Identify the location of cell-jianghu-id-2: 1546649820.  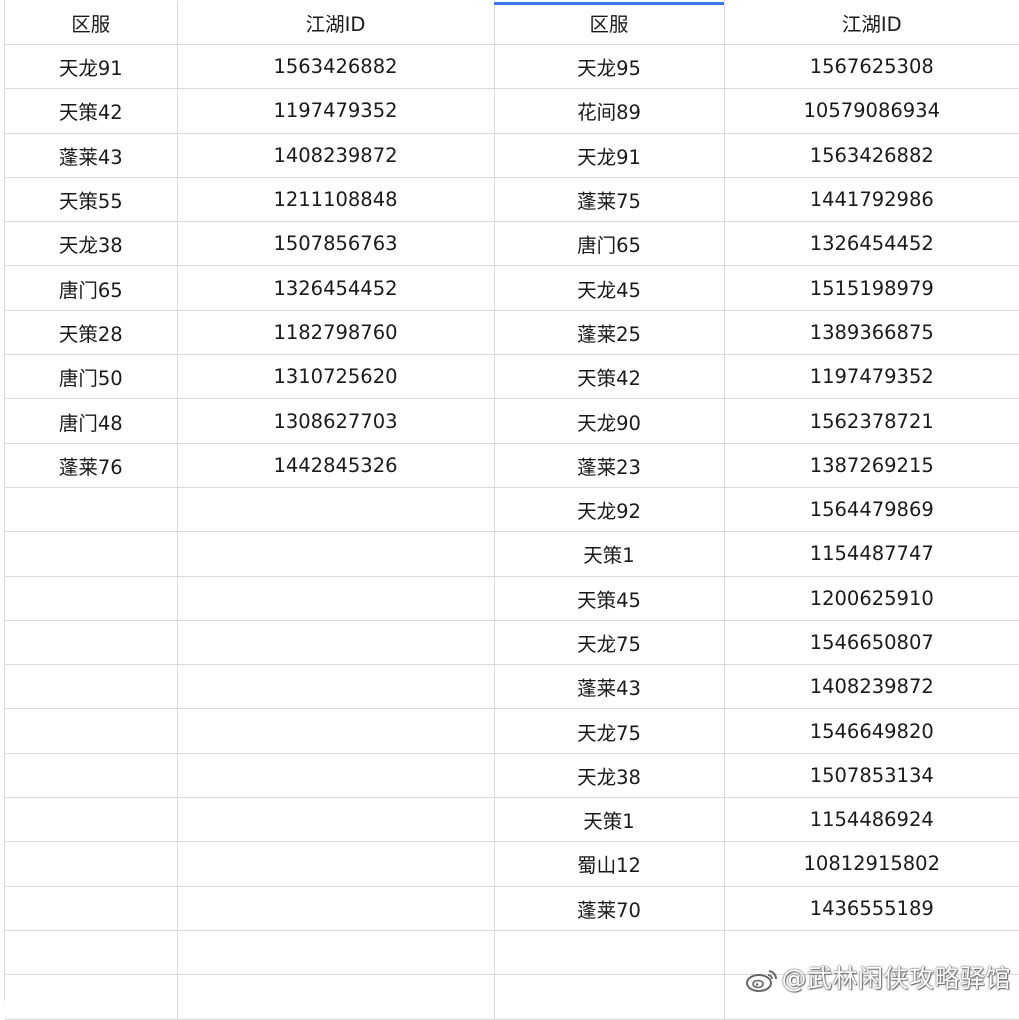
(871, 731).